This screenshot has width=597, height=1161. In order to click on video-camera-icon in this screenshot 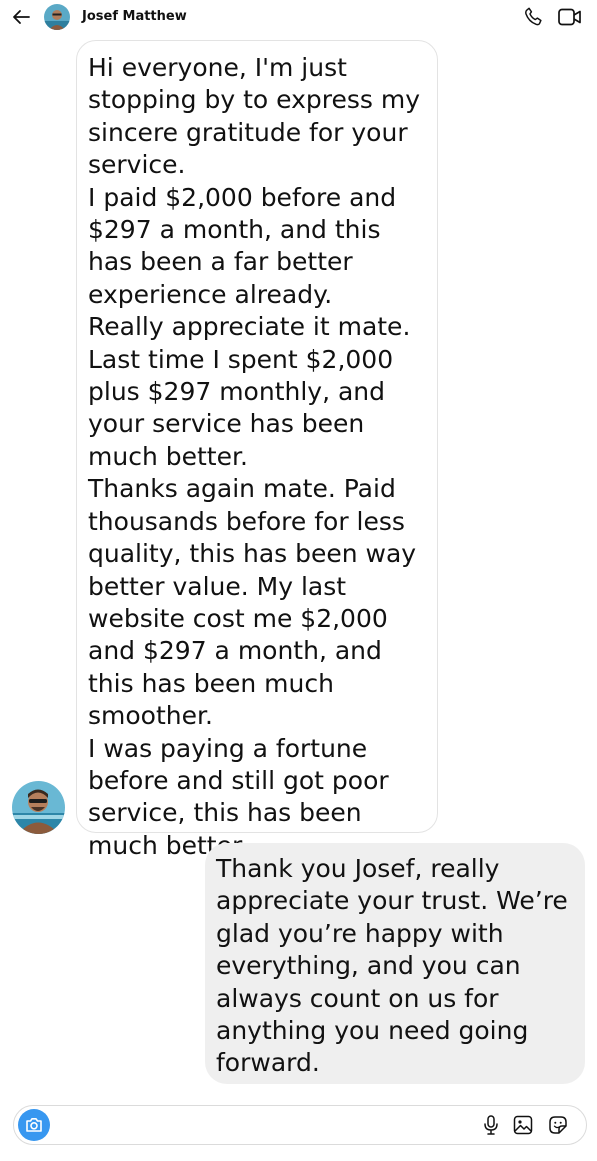, I will do `click(570, 17)`.